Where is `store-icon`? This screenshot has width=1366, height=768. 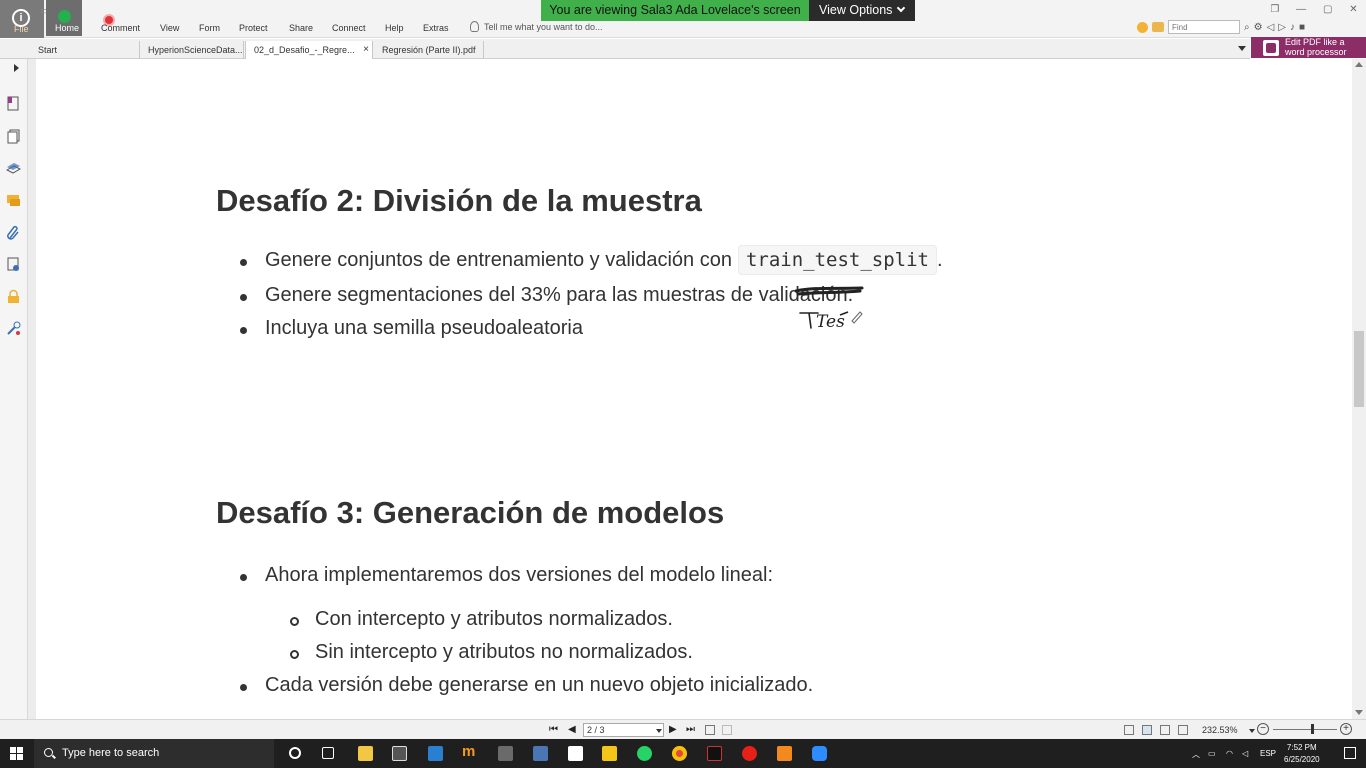
store-icon is located at coordinates (399, 753).